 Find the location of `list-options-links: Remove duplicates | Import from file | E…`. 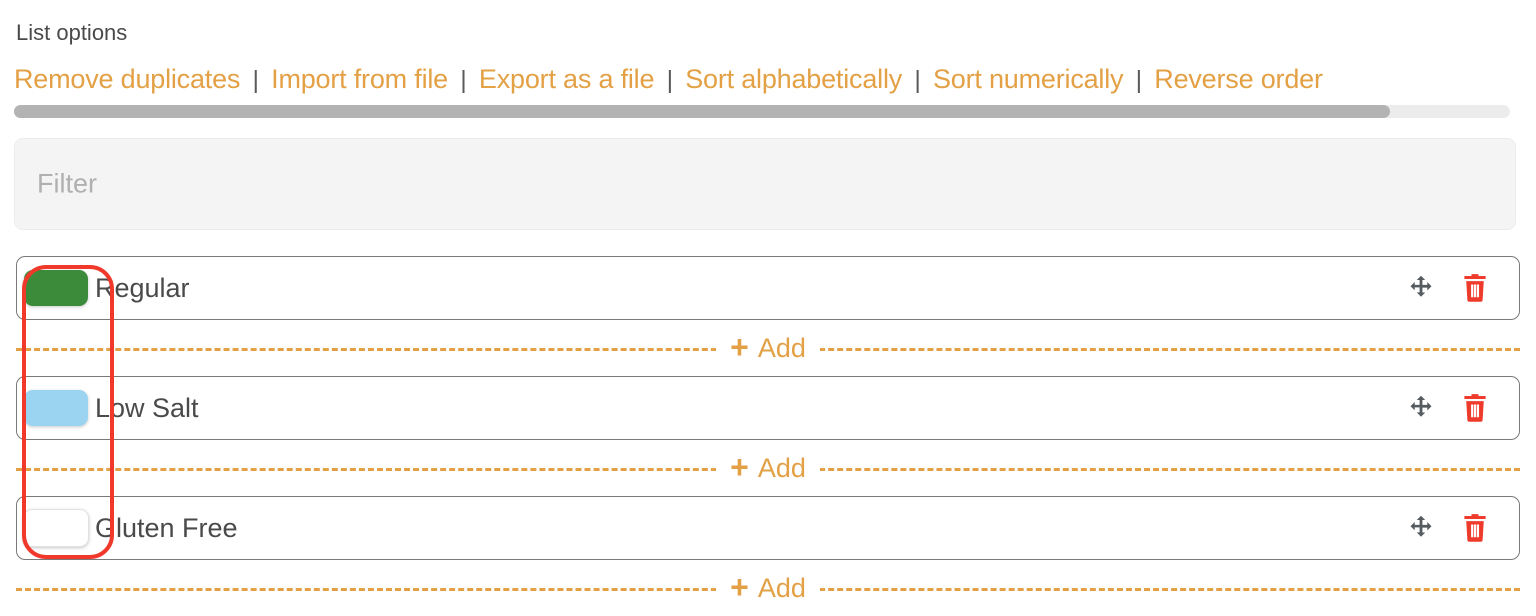

list-options-links: Remove duplicates | Import from file | E… is located at coordinates (668, 79).